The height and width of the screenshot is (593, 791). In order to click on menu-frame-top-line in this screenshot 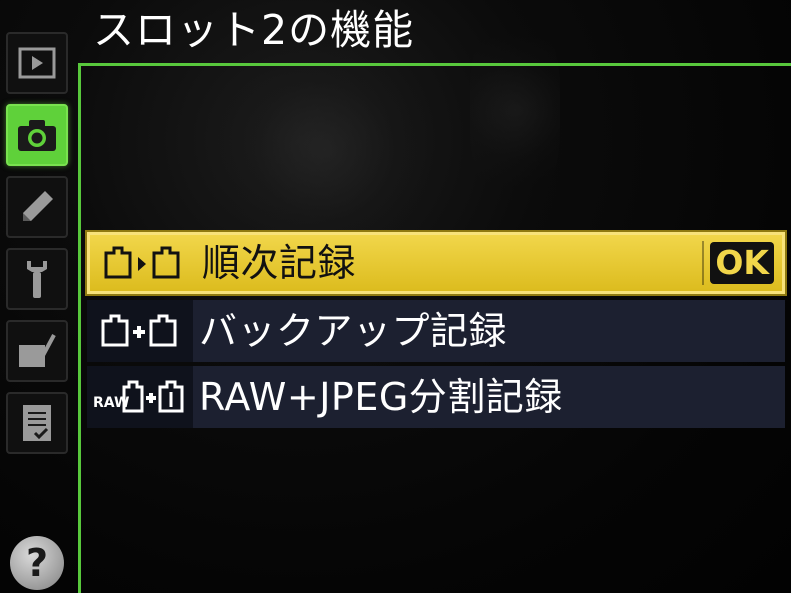, I will do `click(434, 64)`.